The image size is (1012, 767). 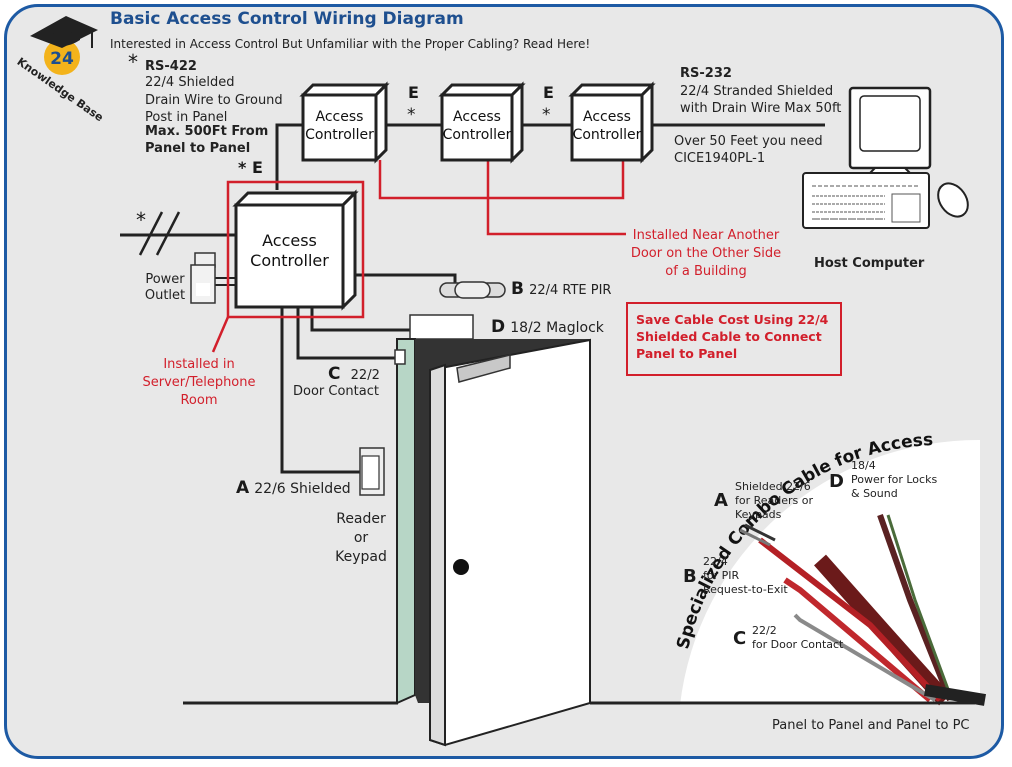 What do you see at coordinates (720, 158) in the screenshot?
I see `rs232-part-number: CICE1940PL-1` at bounding box center [720, 158].